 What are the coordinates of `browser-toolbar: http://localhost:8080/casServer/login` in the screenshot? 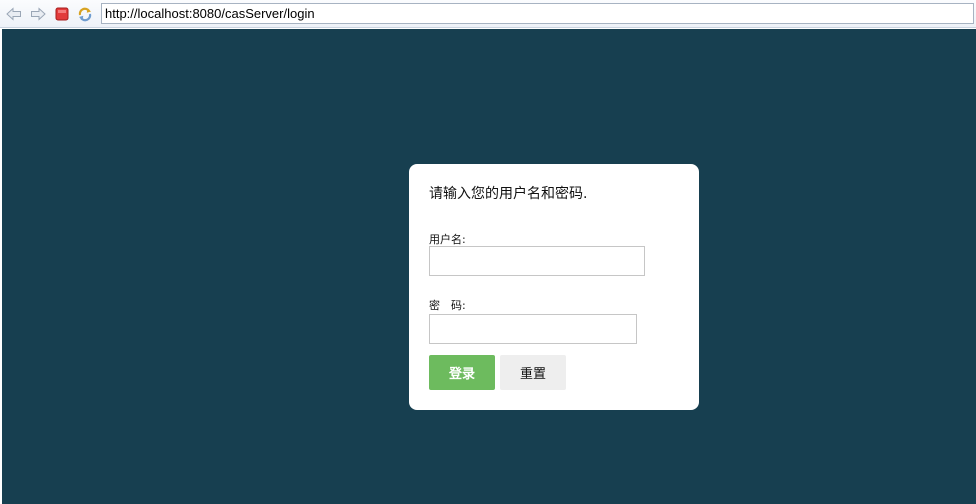 It's located at (488, 14).